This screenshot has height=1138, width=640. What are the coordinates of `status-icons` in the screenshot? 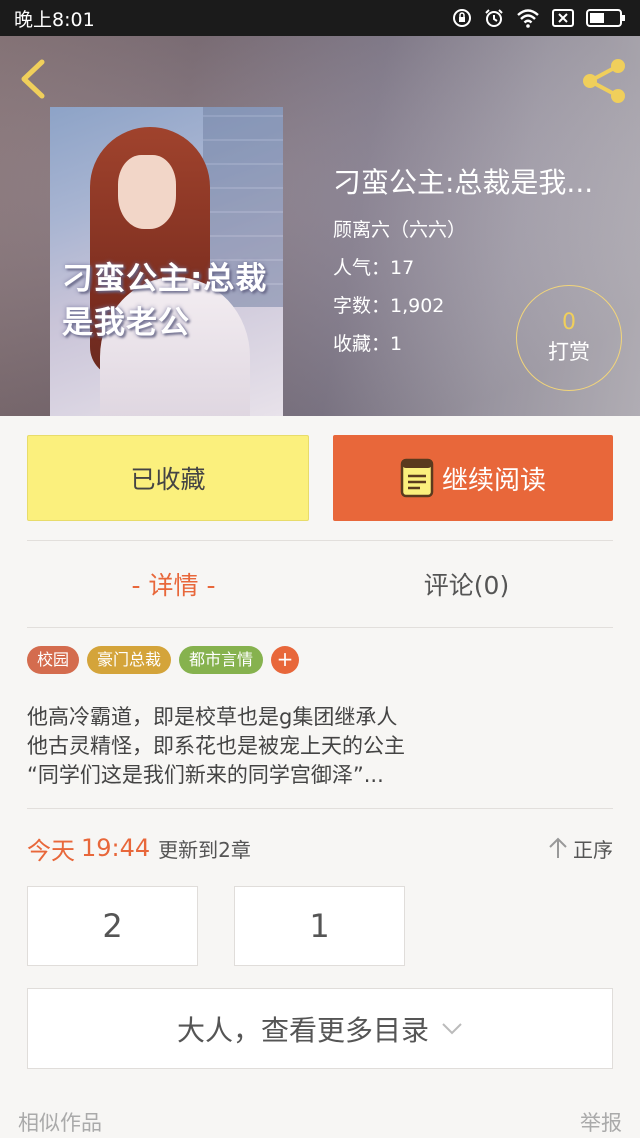 It's located at (539, 18).